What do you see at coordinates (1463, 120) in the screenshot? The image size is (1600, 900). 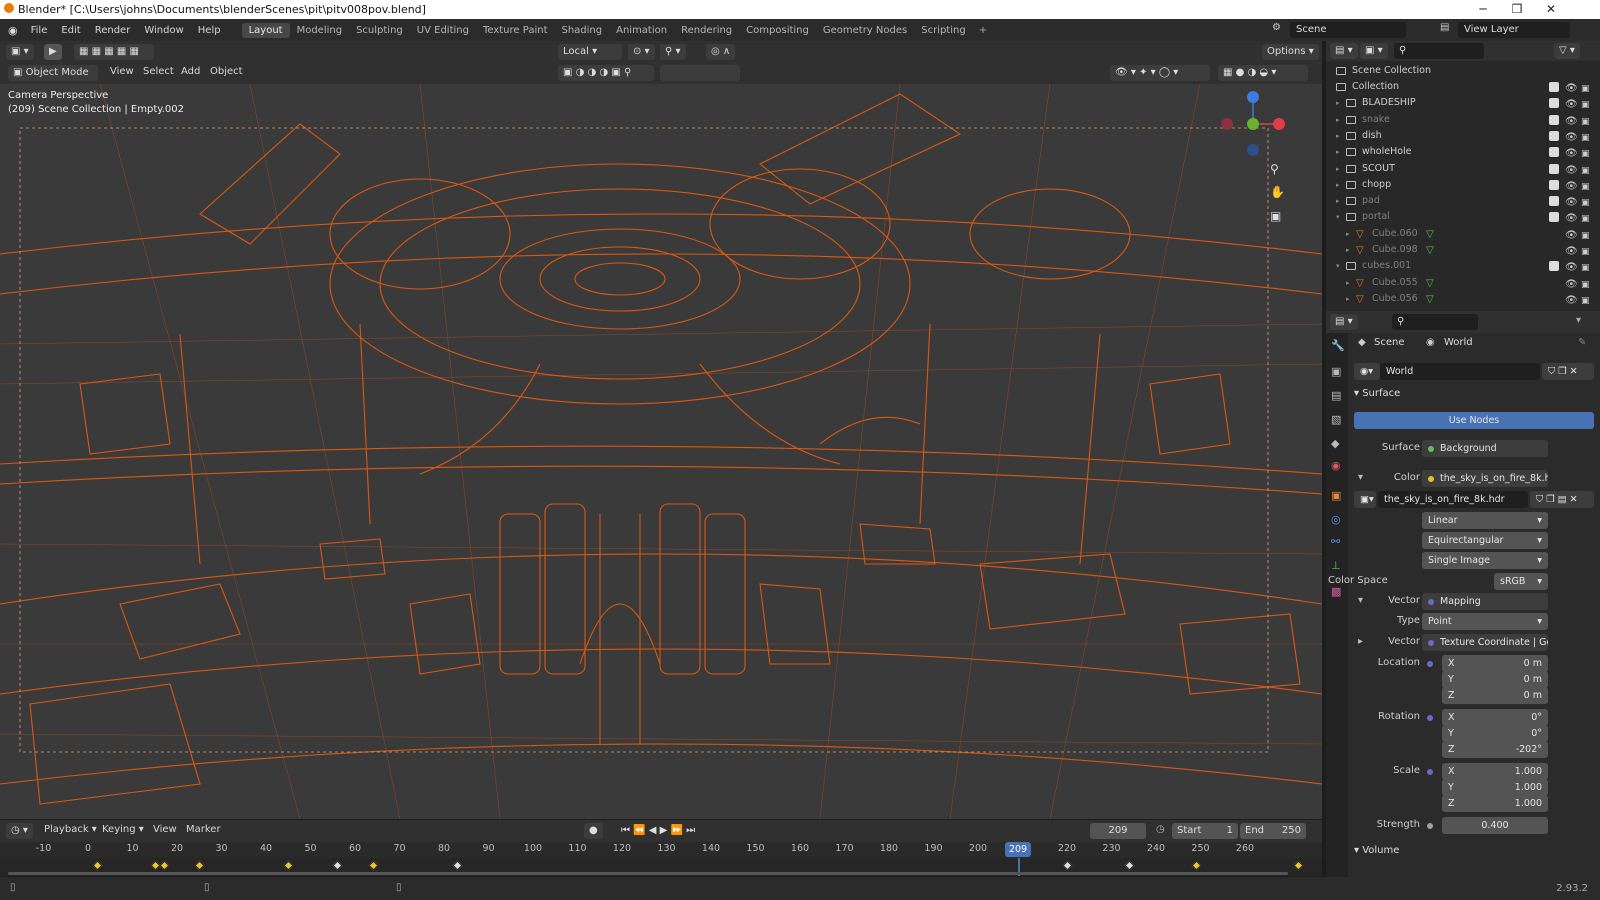 I see `outliner-row: ▸ snake 👁 ▣` at bounding box center [1463, 120].